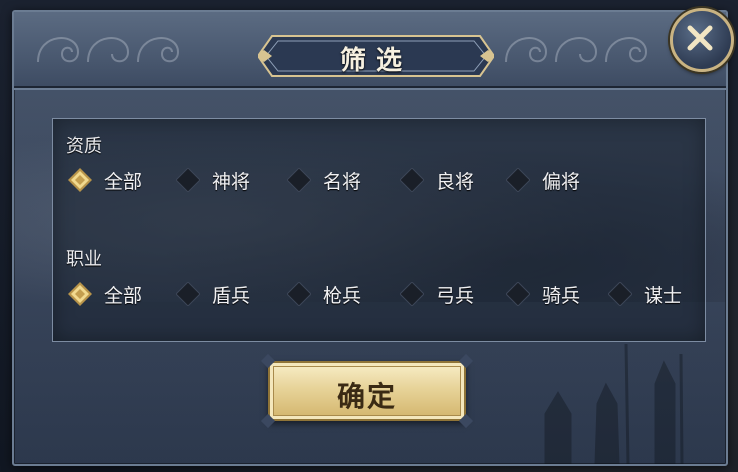  Describe the element at coordinates (576, 50) in the screenshot. I see `swirl-ornament-right-icon` at that location.